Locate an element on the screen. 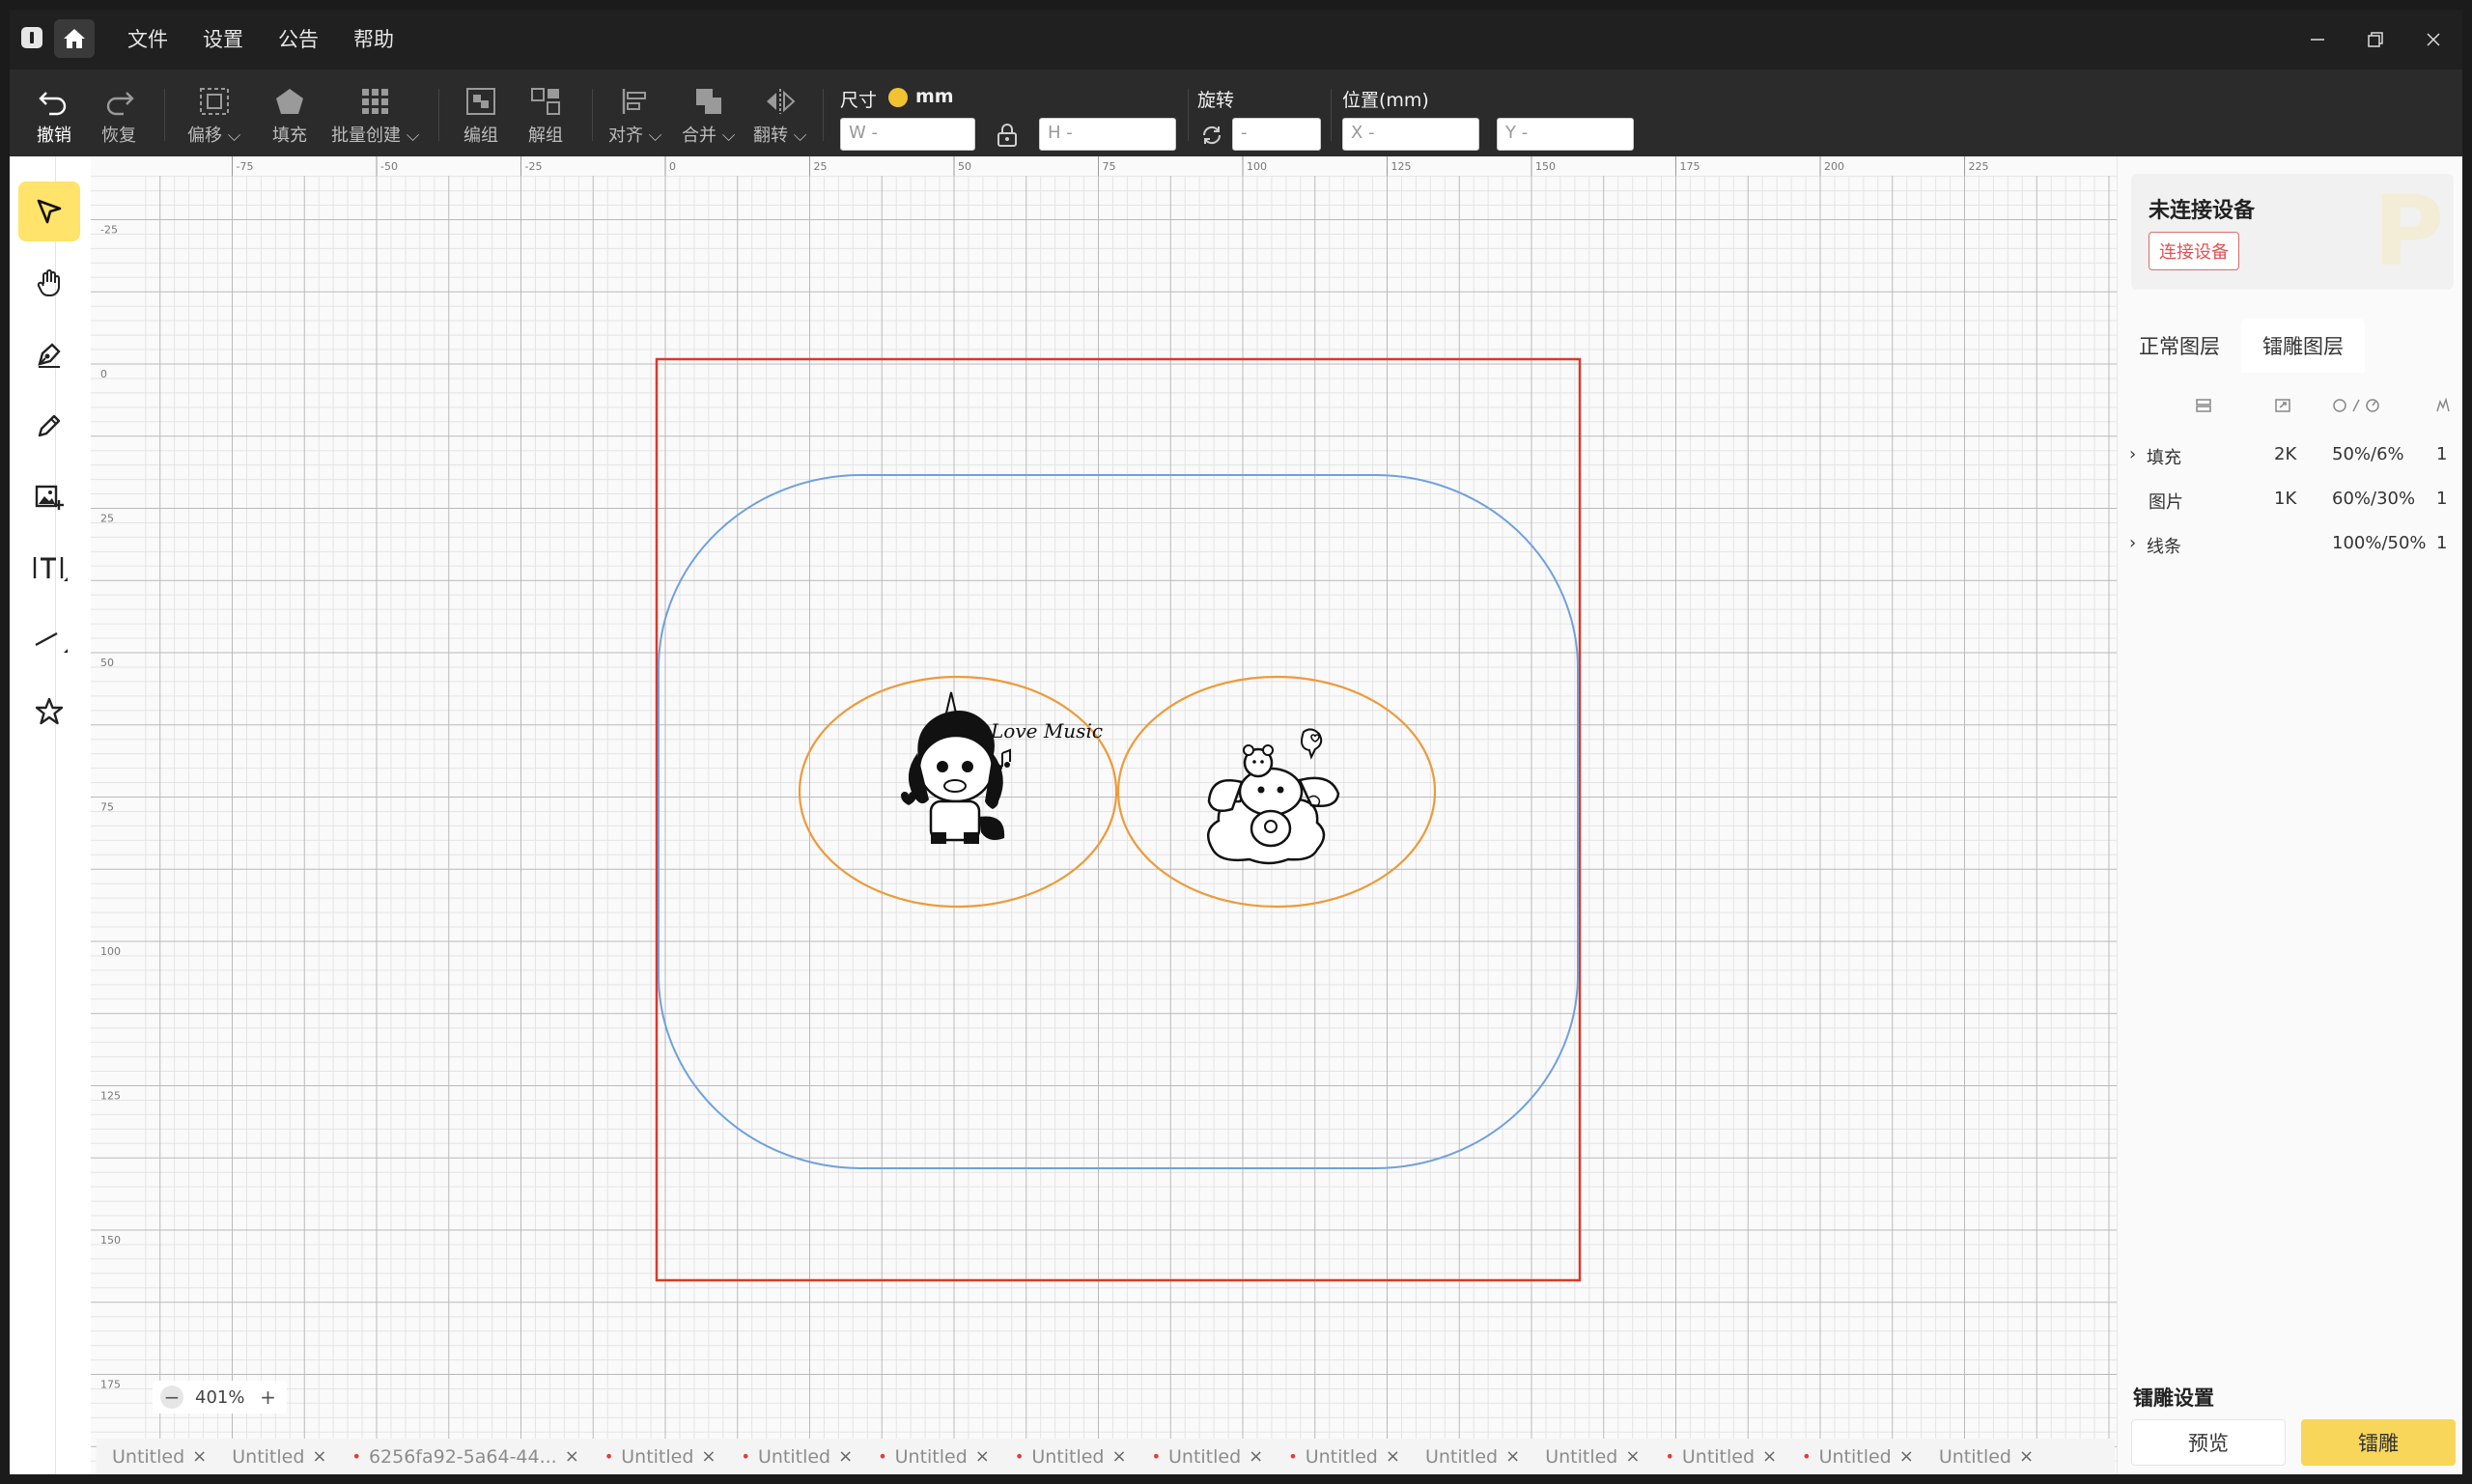 The height and width of the screenshot is (1484, 2472). layer-row: 图片 1K 60%/30% 1 is located at coordinates (2290, 499).